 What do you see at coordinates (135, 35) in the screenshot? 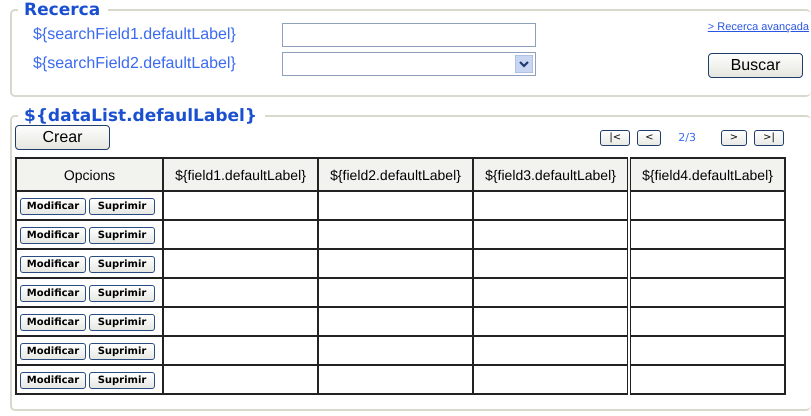
I see `field-label: ${searchField1.defaultLabel}` at bounding box center [135, 35].